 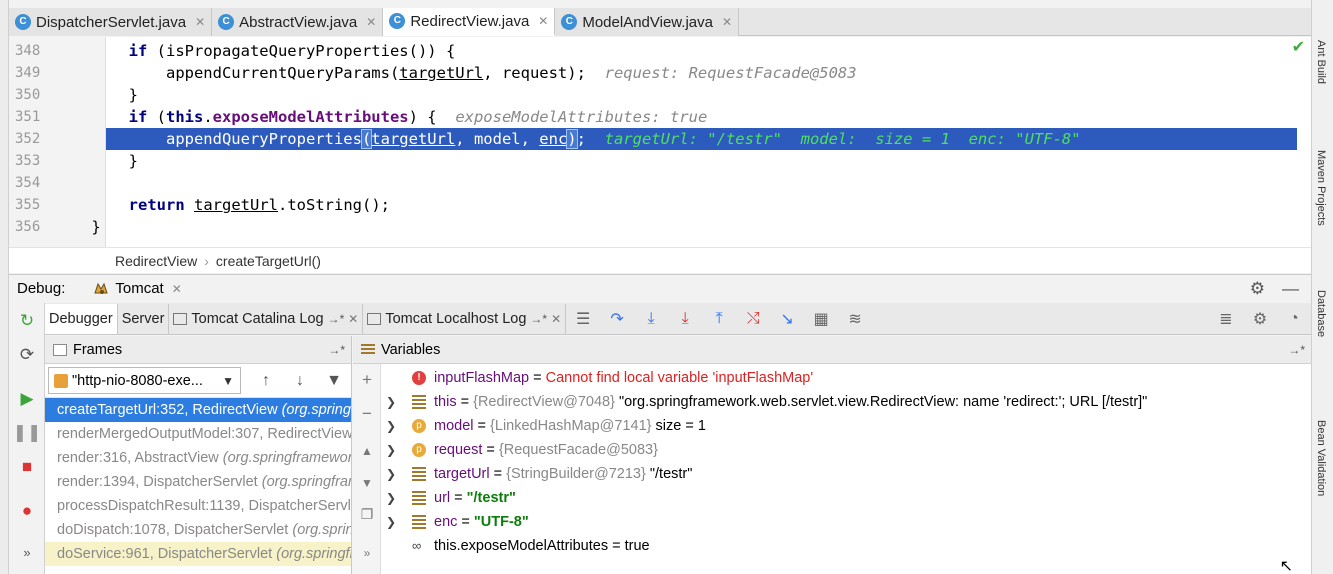 I want to click on database-tool: Database, so click(x=1321, y=313).